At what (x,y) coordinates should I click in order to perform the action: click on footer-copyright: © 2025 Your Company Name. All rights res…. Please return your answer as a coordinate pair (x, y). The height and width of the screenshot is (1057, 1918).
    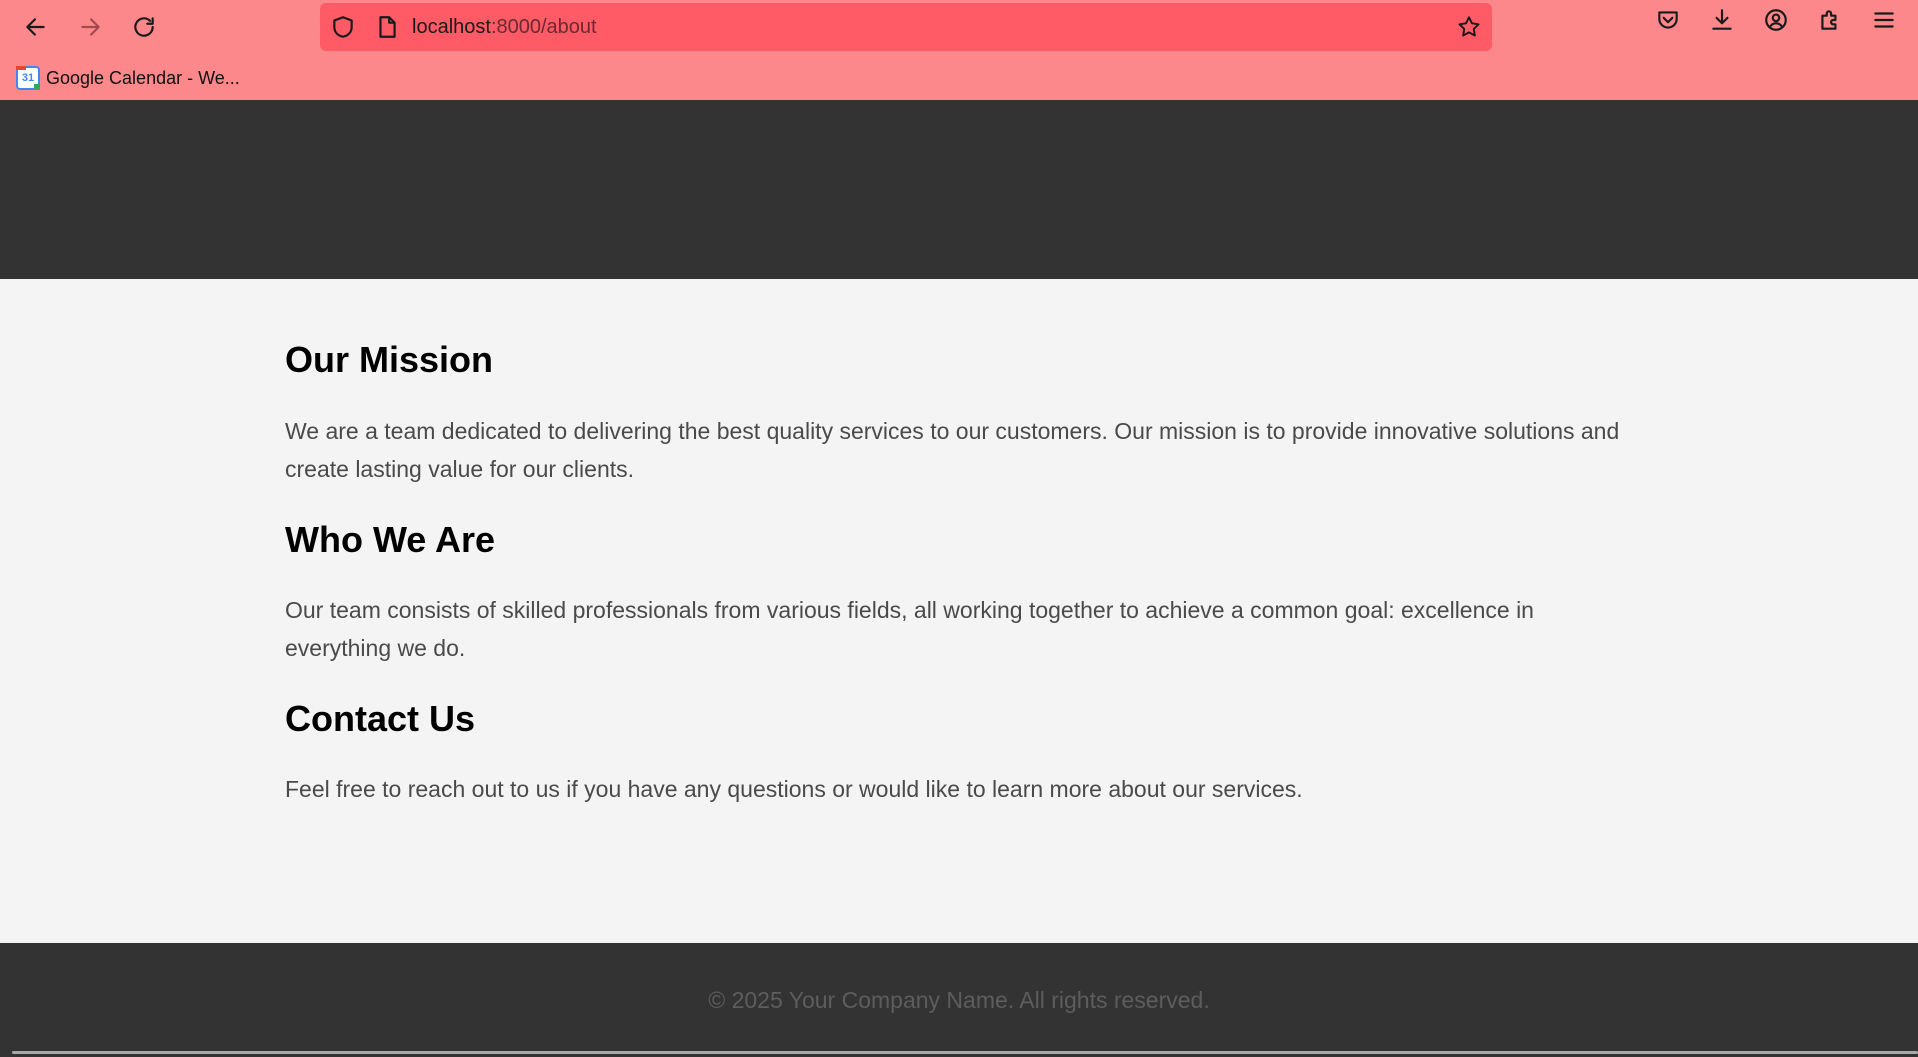
    Looking at the image, I should click on (959, 1000).